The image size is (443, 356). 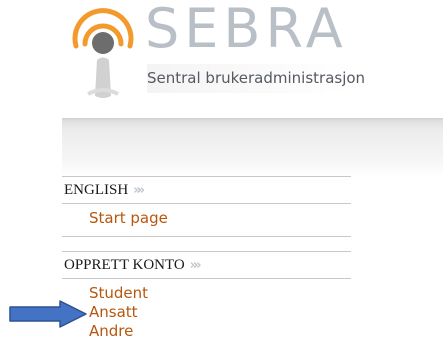 I want to click on logo-title: SEBRA, so click(x=246, y=30).